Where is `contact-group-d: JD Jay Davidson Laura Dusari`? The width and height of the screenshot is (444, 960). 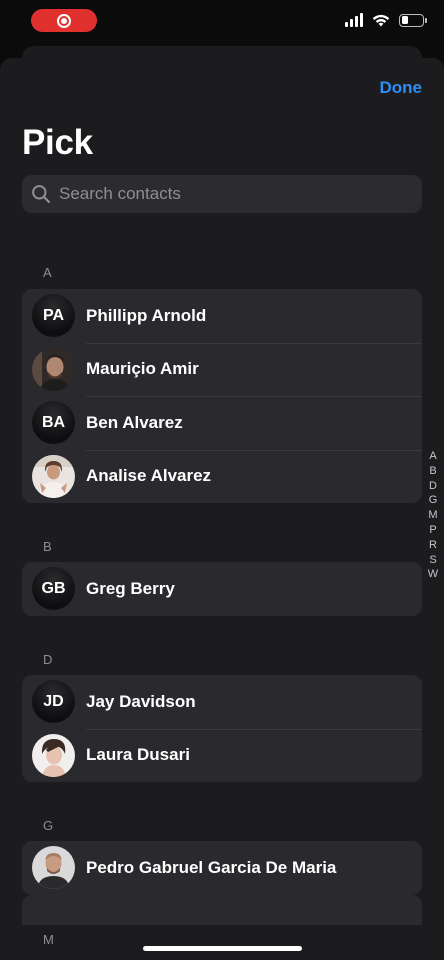
contact-group-d: JD Jay Davidson Laura Dusari is located at coordinates (222, 728).